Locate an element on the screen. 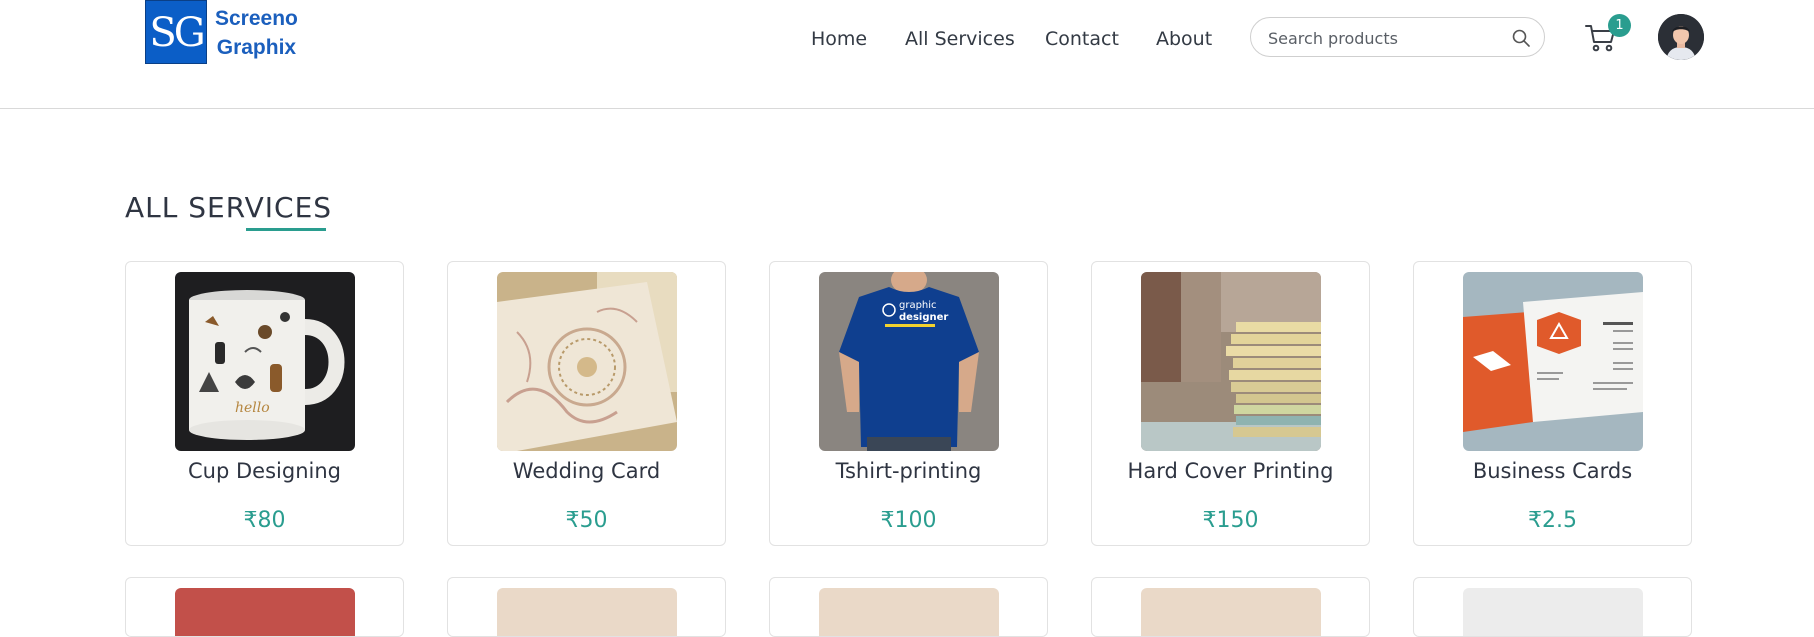  search-icon is located at coordinates (1521, 38).